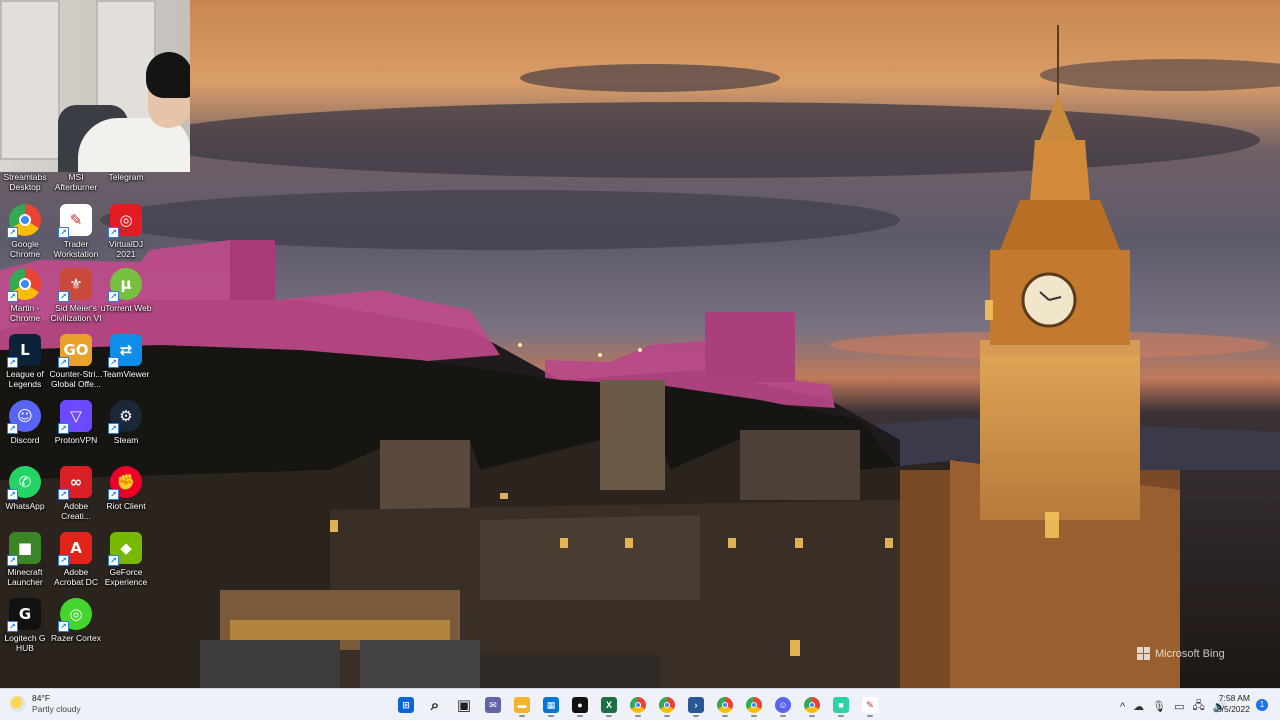 The height and width of the screenshot is (720, 1280). I want to click on desktop-icon-riot-client: ✊ ↗ Riot Client, so click(126, 488).